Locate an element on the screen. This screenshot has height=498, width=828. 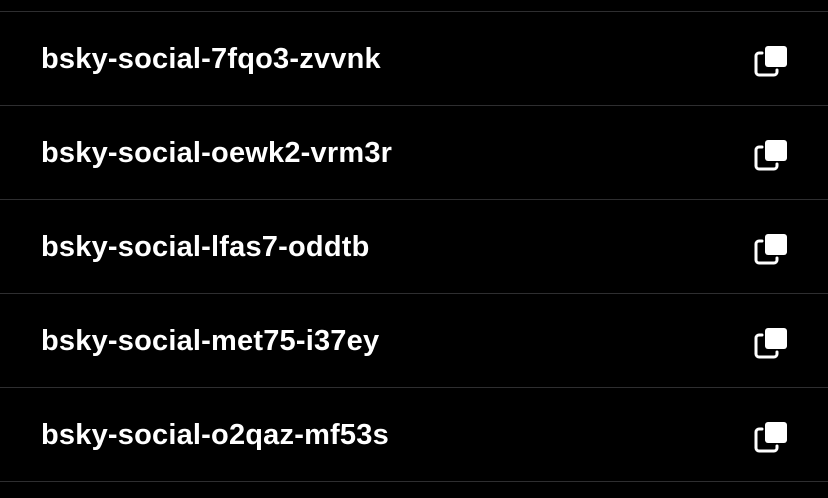
invite-code-text: bsky-social-7fqo3-zvvnk is located at coordinates (211, 59).